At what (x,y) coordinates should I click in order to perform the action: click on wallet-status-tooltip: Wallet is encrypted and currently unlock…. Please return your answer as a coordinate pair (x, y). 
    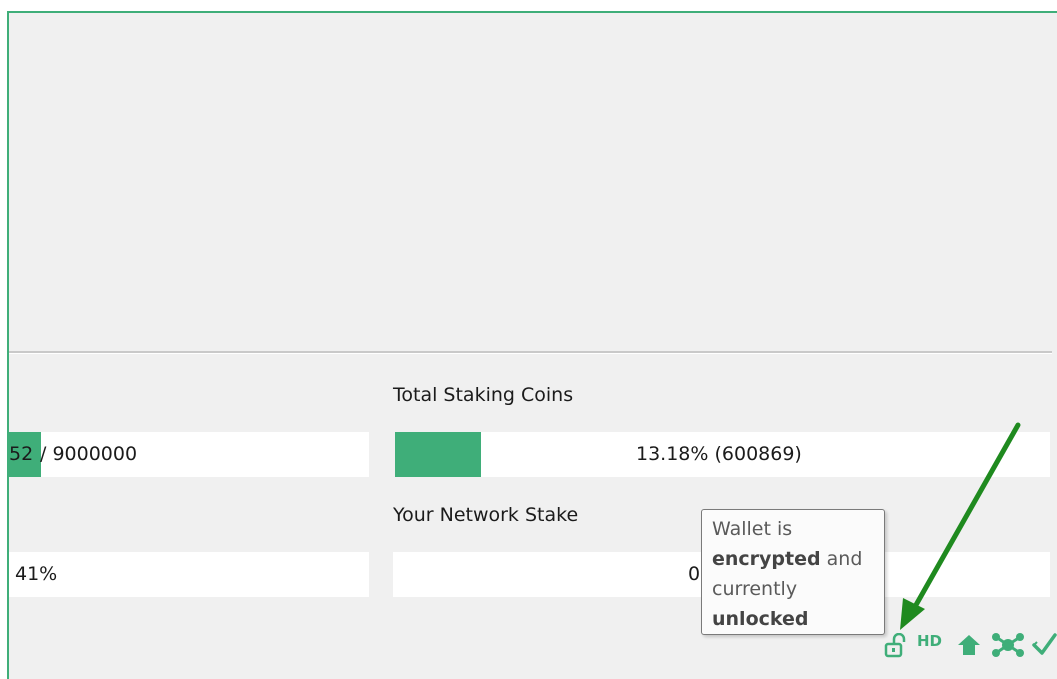
    Looking at the image, I should click on (793, 572).